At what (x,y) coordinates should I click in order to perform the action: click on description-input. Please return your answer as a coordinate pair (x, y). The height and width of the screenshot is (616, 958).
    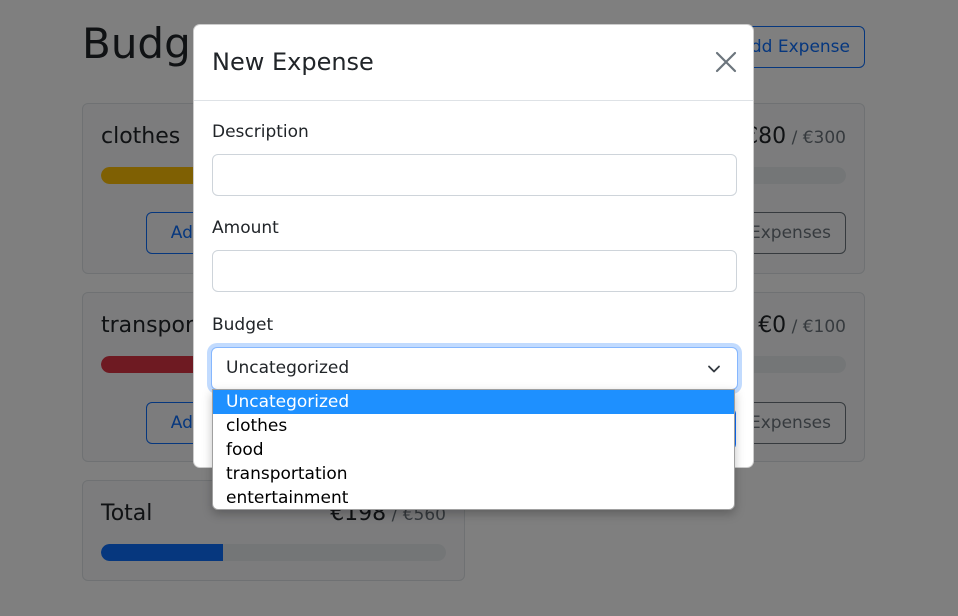
    Looking at the image, I should click on (474, 175).